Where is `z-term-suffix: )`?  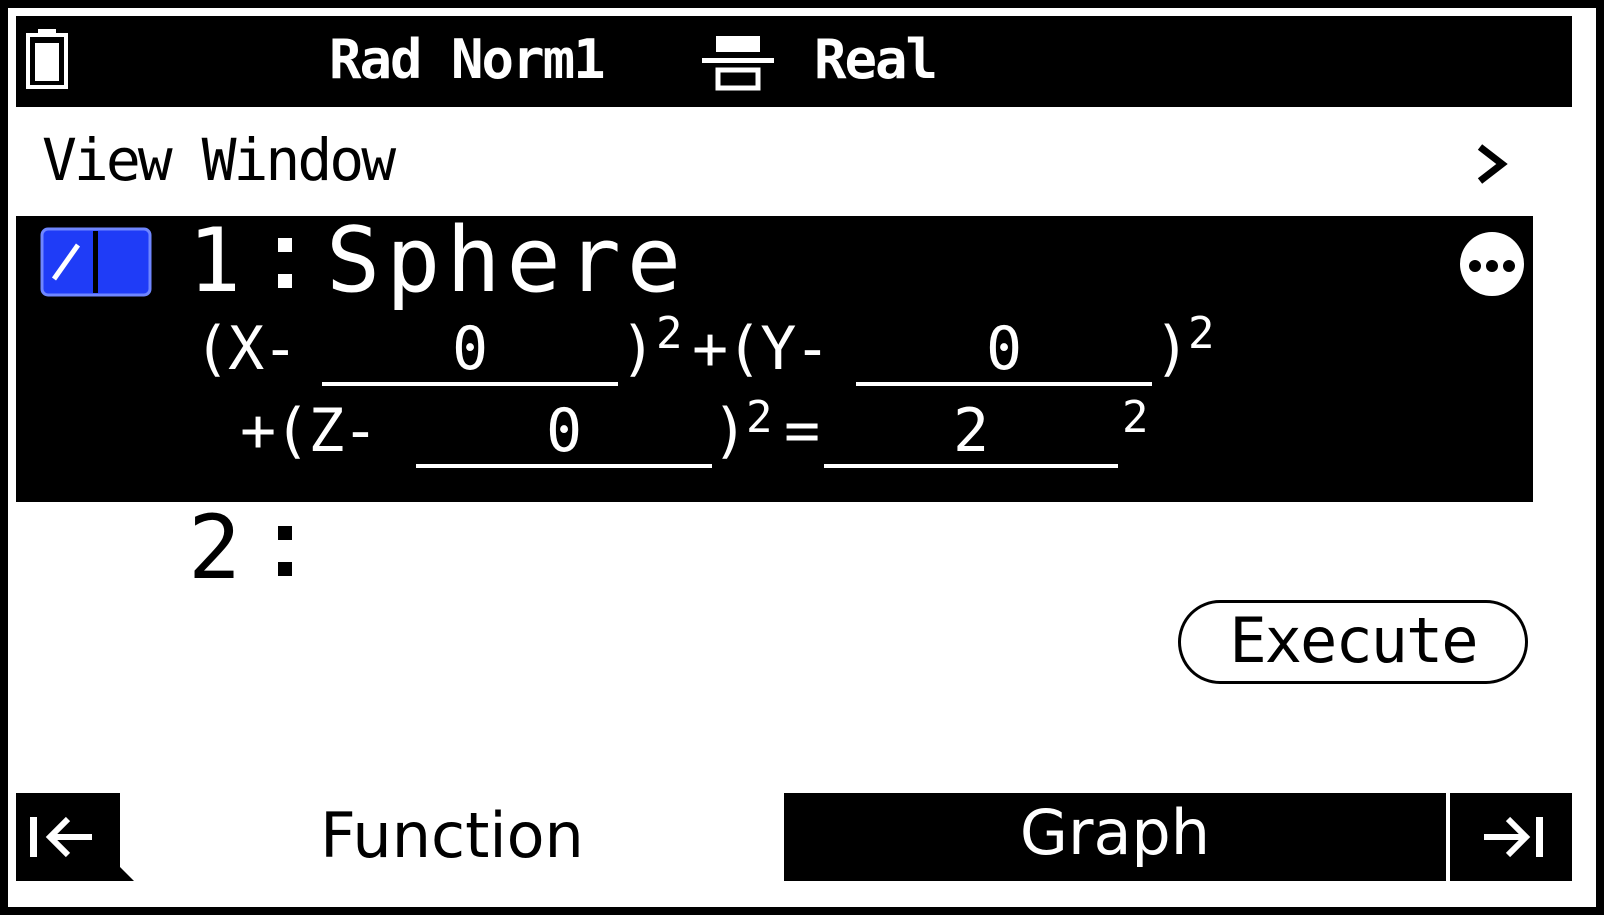 z-term-suffix: ) is located at coordinates (730, 431).